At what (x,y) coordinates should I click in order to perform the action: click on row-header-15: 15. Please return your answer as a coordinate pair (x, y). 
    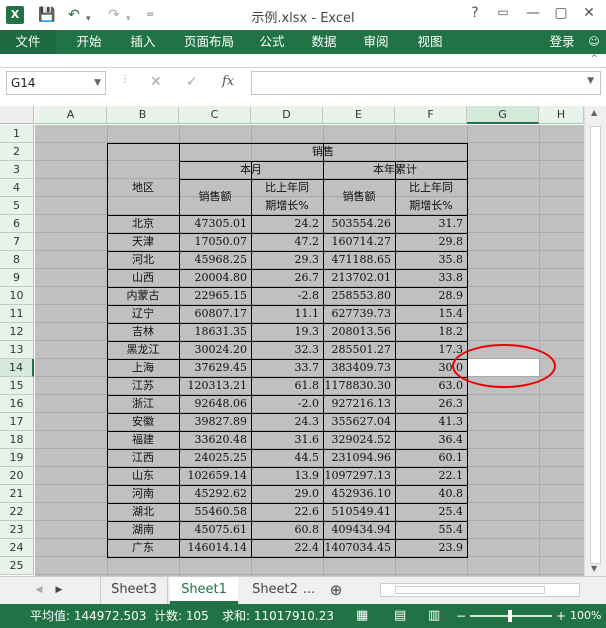
    Looking at the image, I should click on (17, 386).